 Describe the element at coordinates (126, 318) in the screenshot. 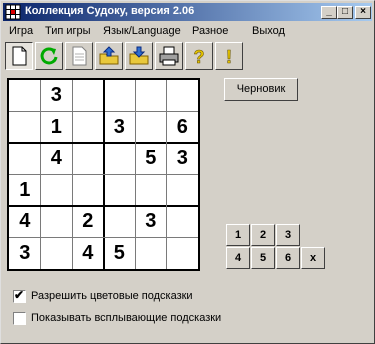

I see `tooltips-label: Показывать всплывающие подсказки` at that location.